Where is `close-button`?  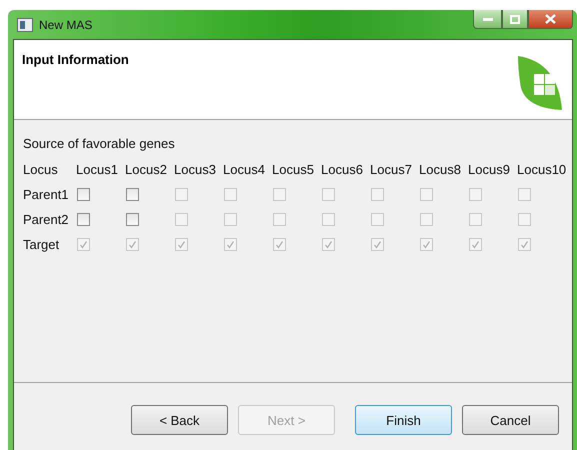
close-button is located at coordinates (550, 19).